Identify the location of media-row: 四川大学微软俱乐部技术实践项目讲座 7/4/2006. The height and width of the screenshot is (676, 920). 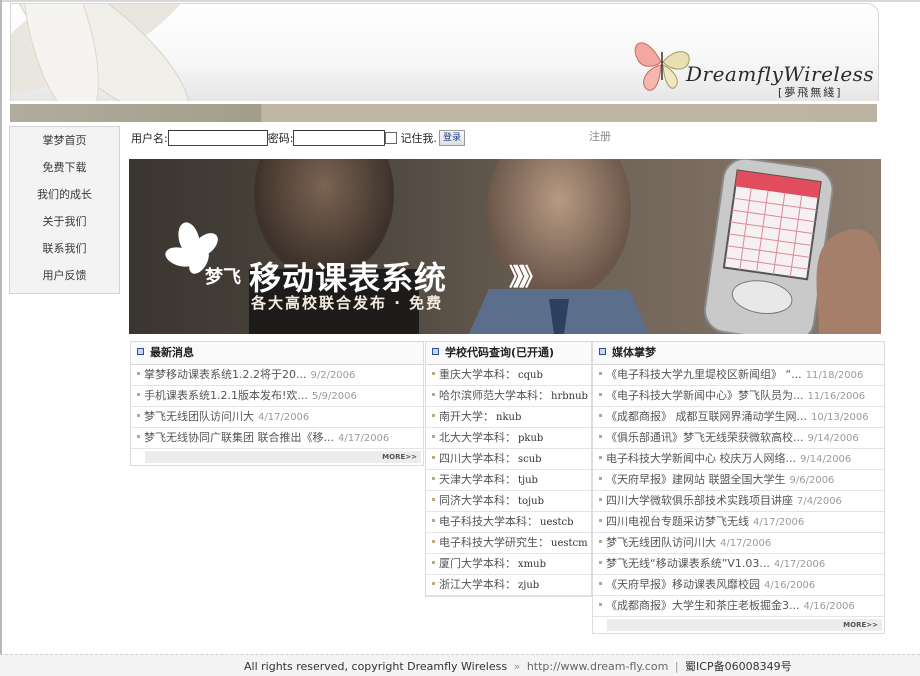
(738, 501).